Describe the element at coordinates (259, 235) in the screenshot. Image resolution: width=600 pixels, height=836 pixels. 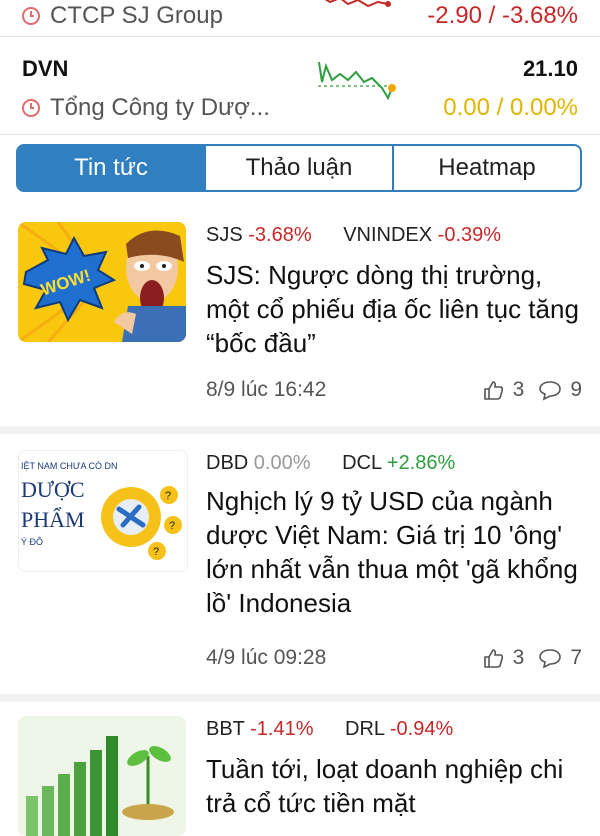
I see `tag-sjs: SJS -3.68%` at that location.